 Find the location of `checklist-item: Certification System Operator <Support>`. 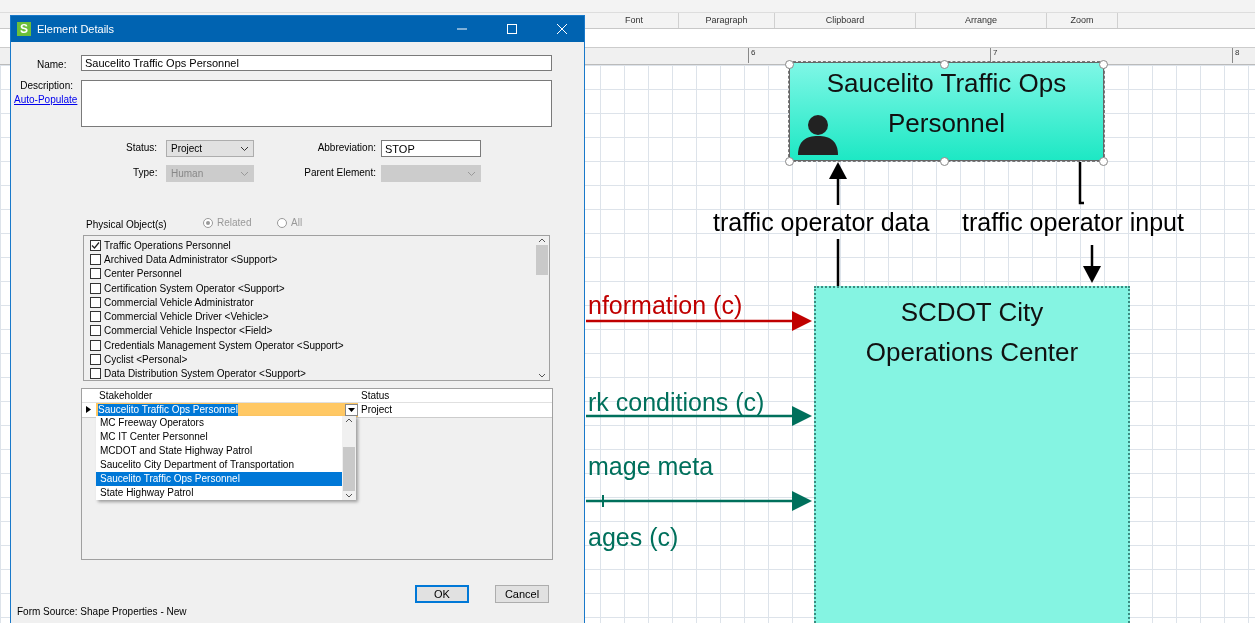

checklist-item: Certification System Operator <Support> is located at coordinates (194, 288).